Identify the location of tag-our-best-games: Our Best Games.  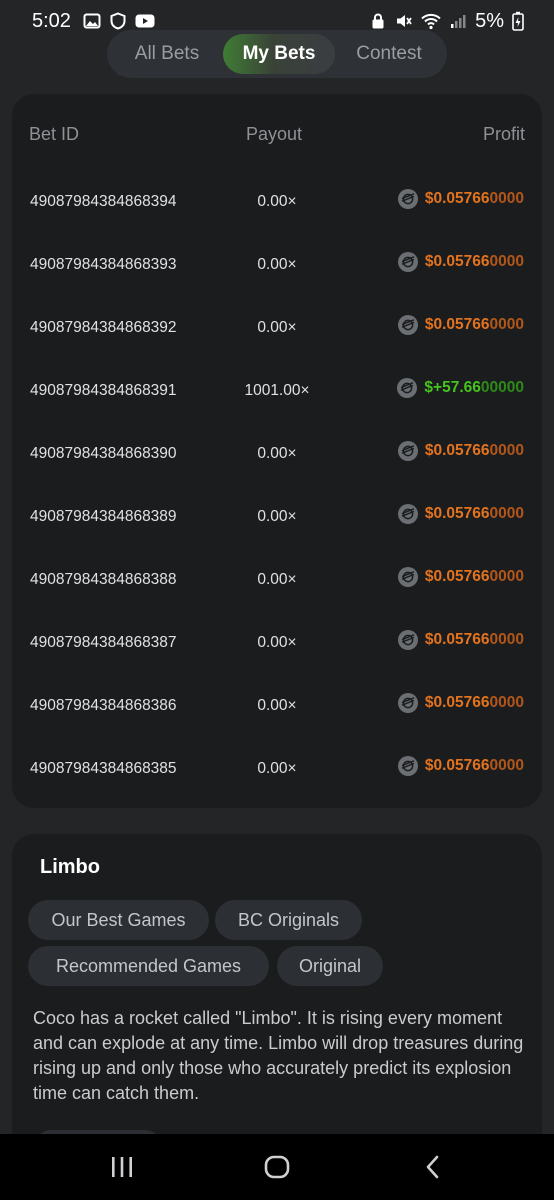
(118, 920).